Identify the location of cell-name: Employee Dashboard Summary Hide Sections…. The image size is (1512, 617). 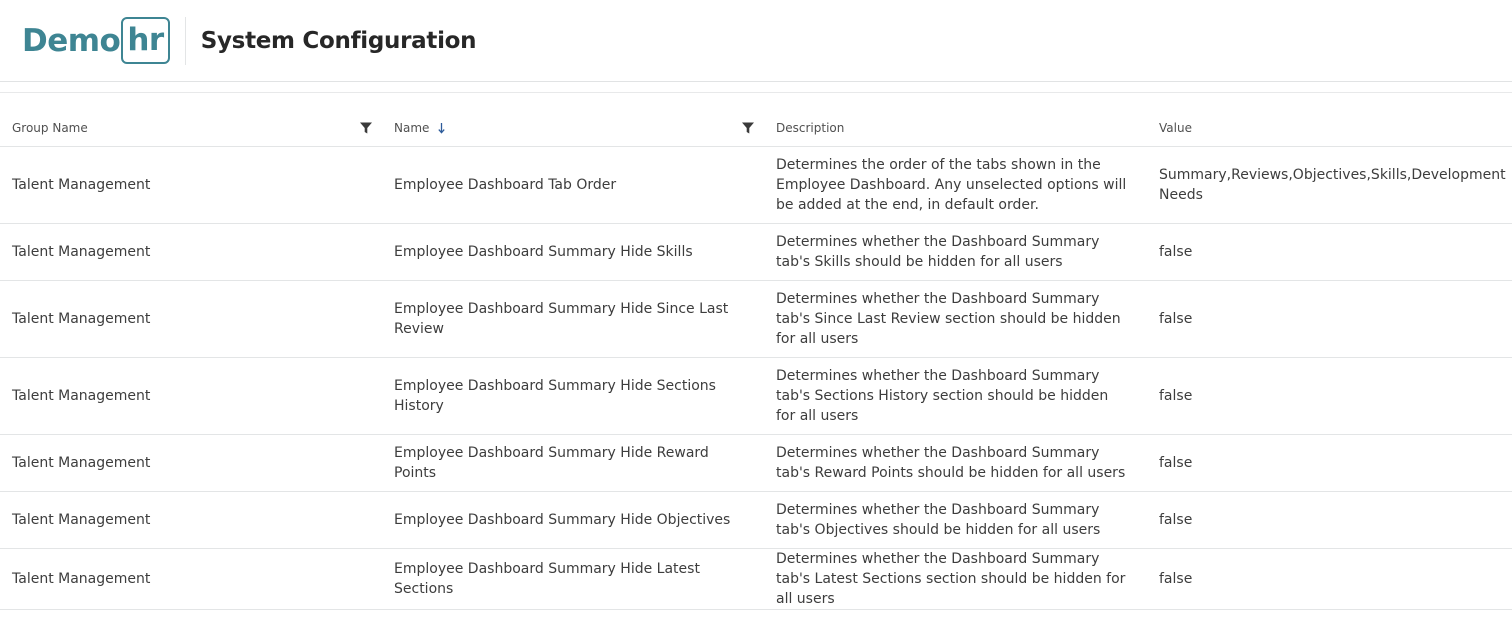
(573, 396).